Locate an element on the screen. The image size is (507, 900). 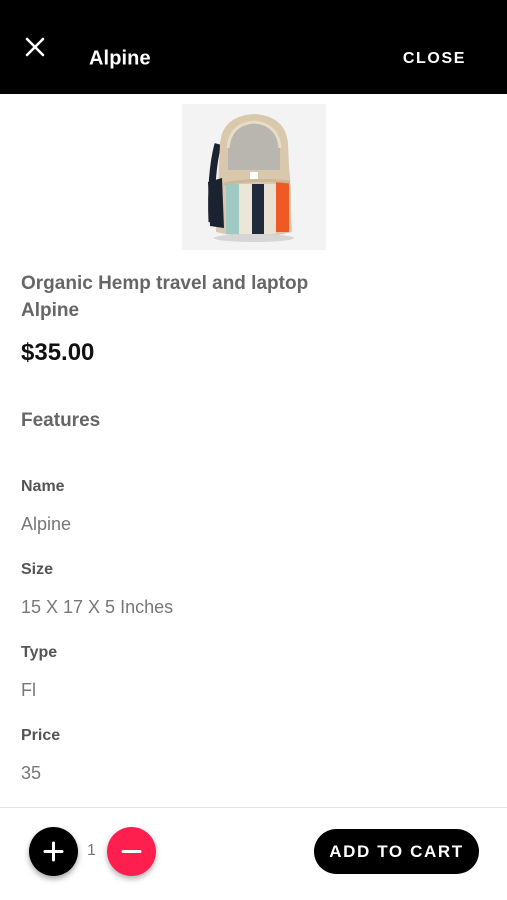
quantity-value: 1 is located at coordinates (91, 850).